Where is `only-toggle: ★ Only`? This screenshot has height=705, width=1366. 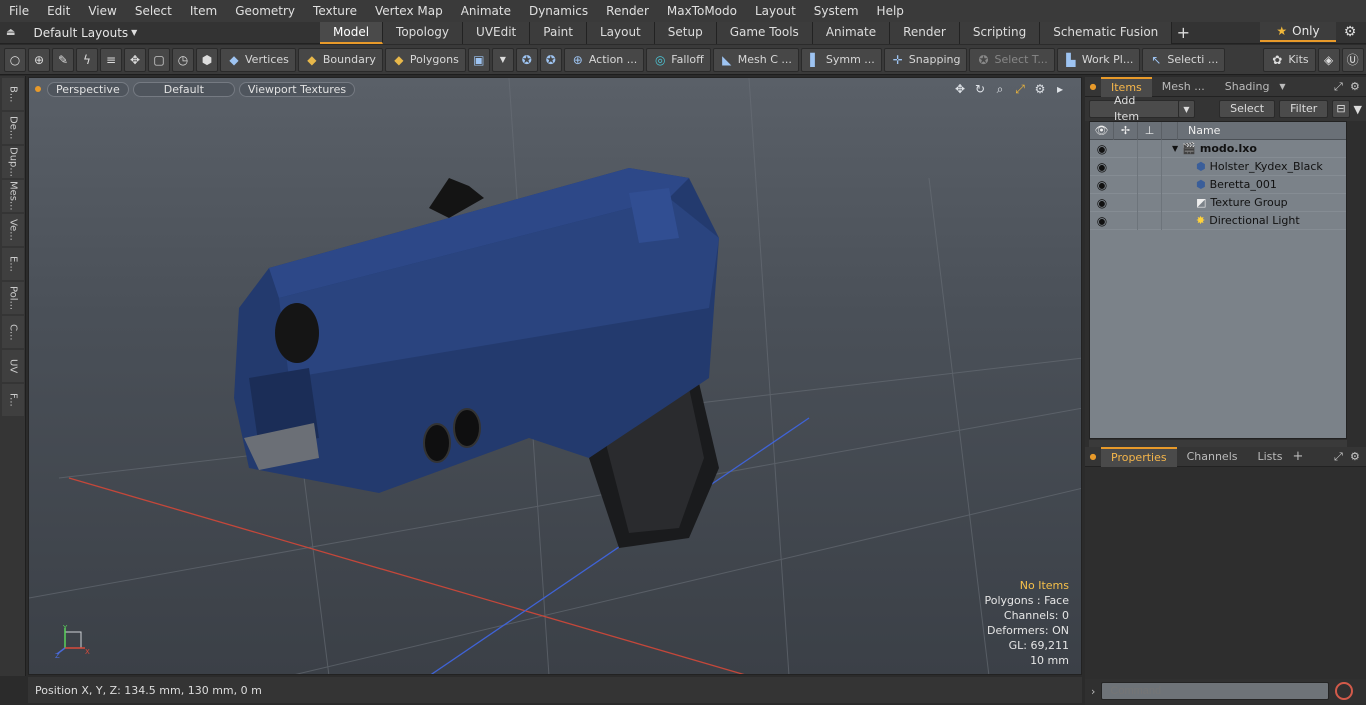
only-toggle: ★ Only is located at coordinates (1298, 32).